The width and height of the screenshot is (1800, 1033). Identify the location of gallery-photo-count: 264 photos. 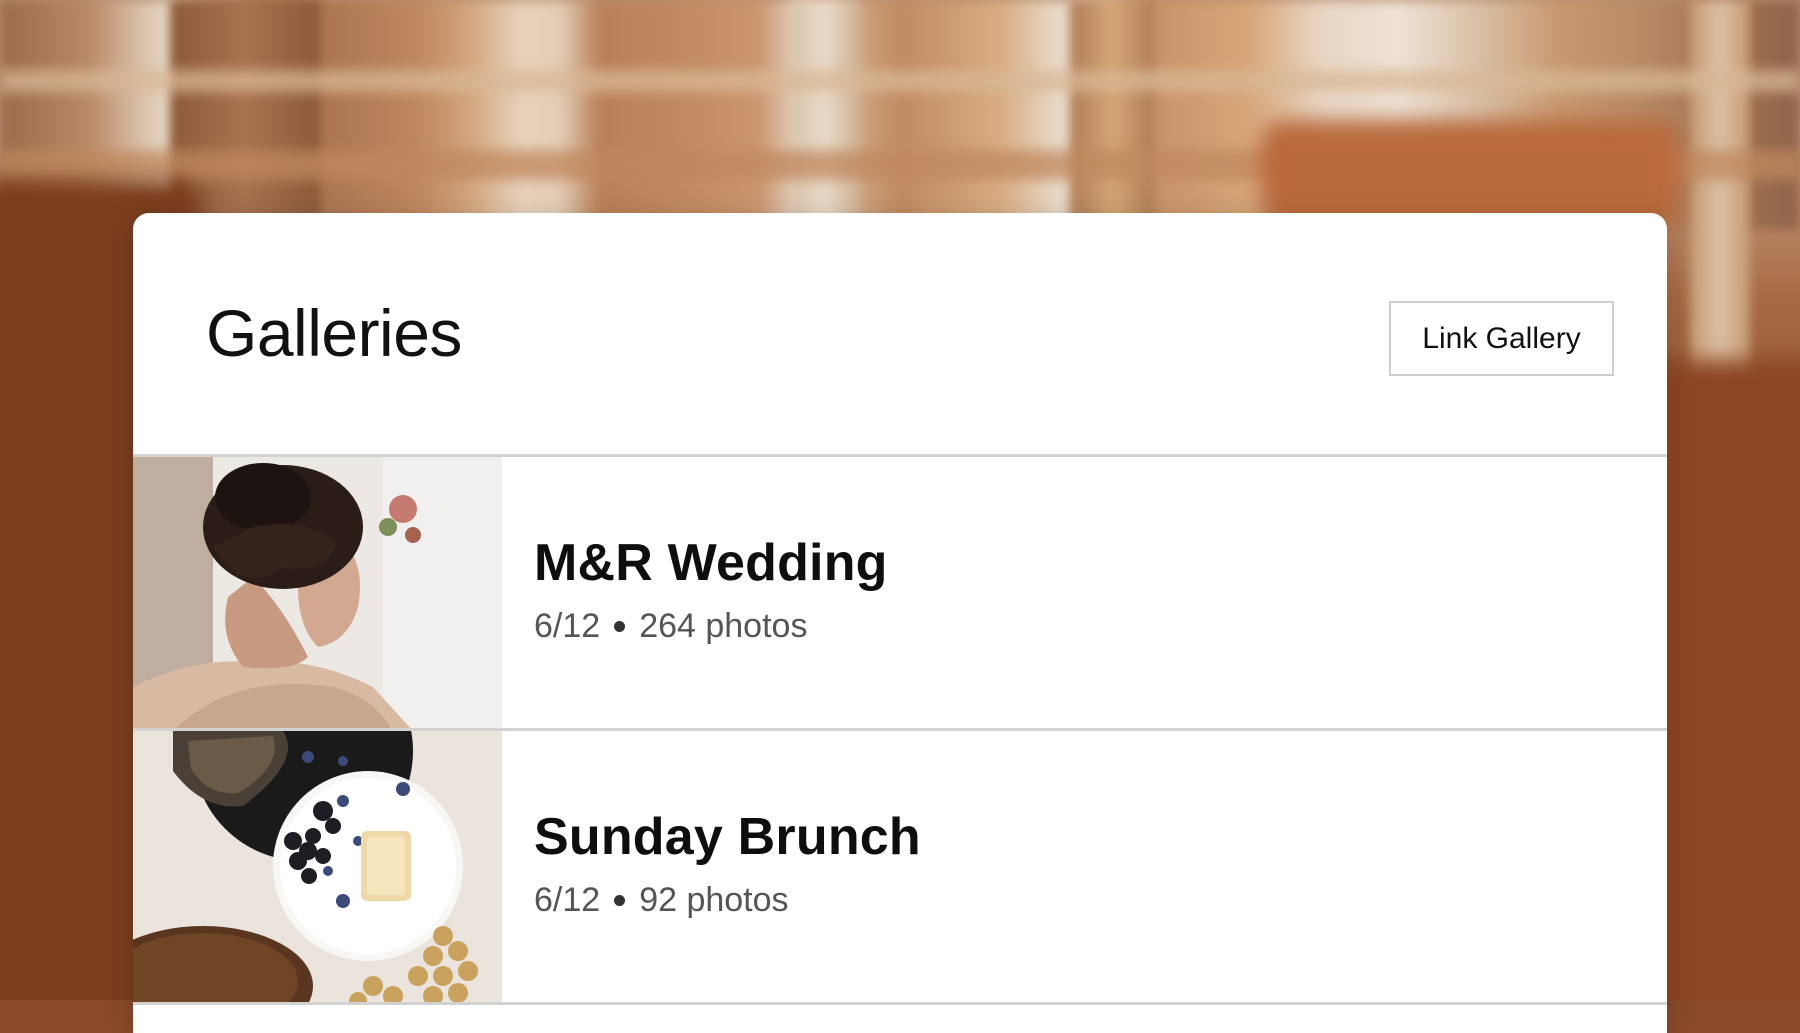
(723, 626).